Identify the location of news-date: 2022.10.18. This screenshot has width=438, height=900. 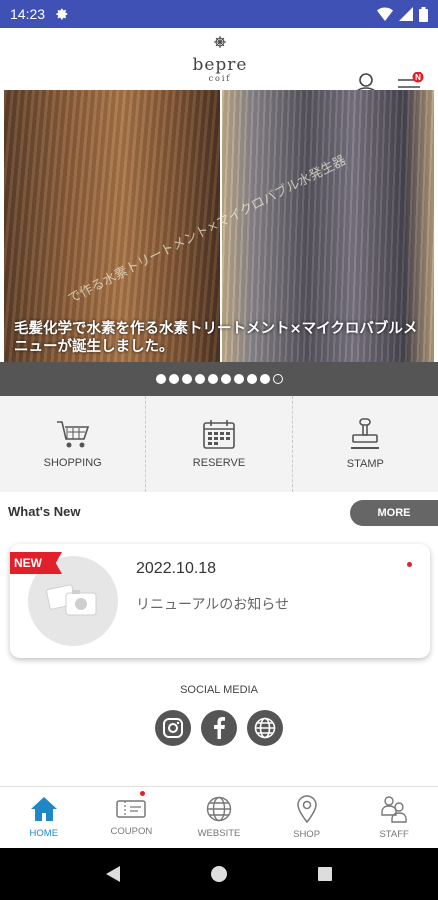
(176, 568).